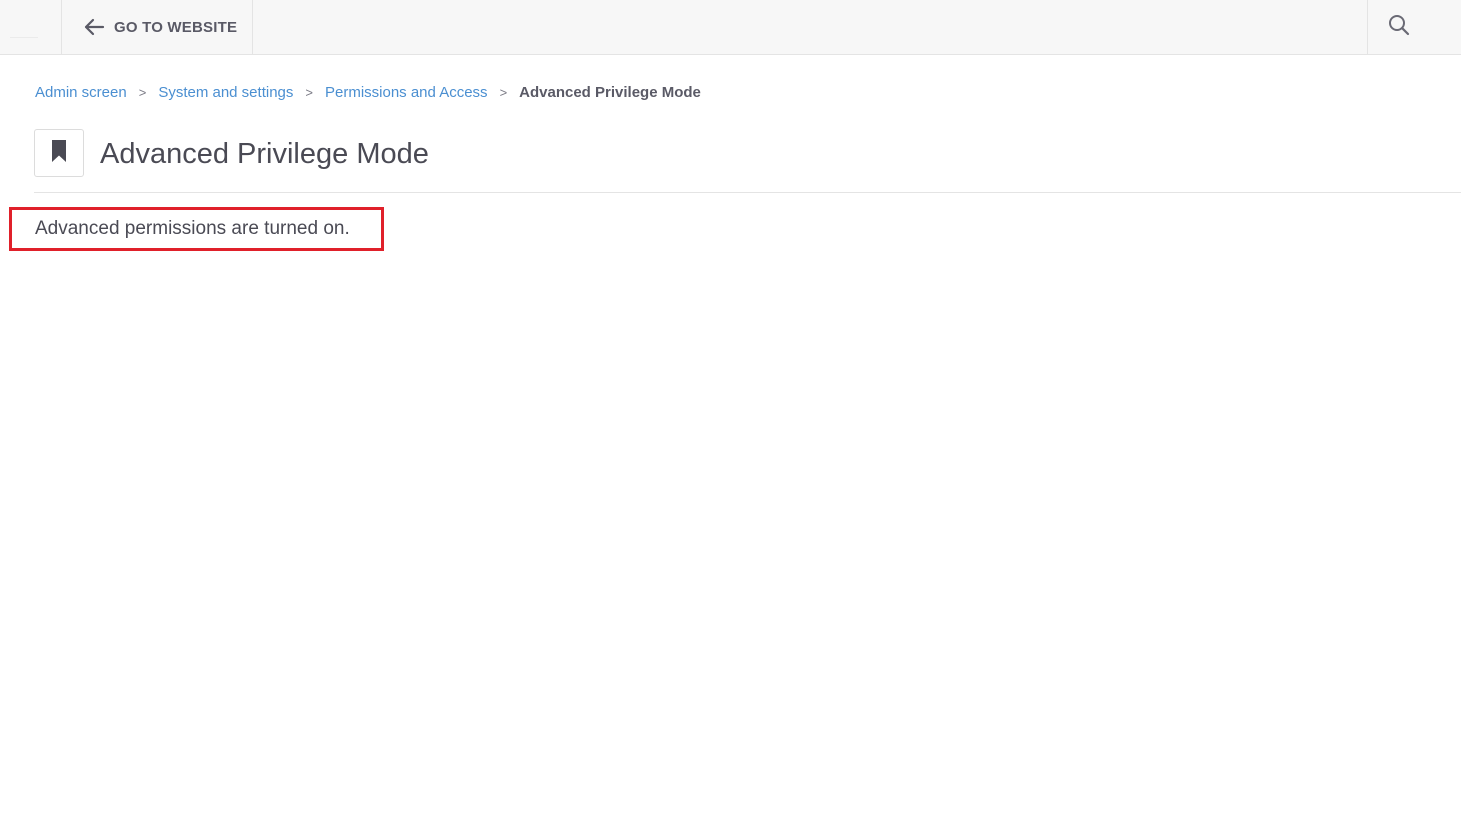 This screenshot has height=822, width=1461. What do you see at coordinates (406, 92) in the screenshot?
I see `breadcrumb-link-permissions-and-access: Permissions and Access` at bounding box center [406, 92].